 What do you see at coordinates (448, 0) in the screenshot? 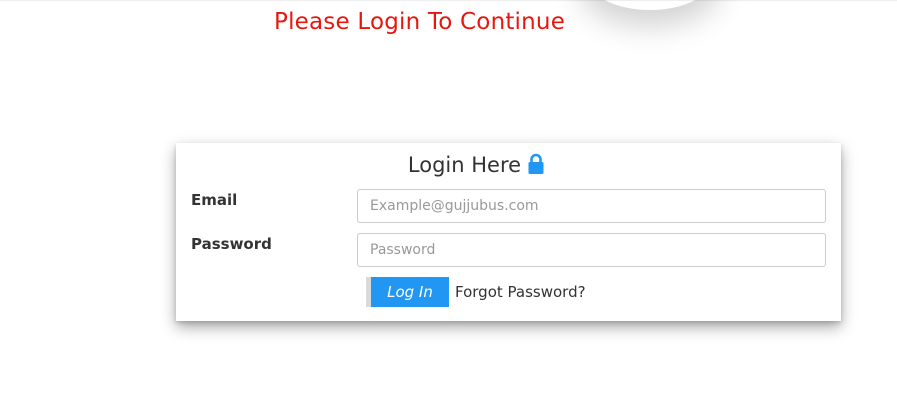
I see `top-divider` at bounding box center [448, 0].